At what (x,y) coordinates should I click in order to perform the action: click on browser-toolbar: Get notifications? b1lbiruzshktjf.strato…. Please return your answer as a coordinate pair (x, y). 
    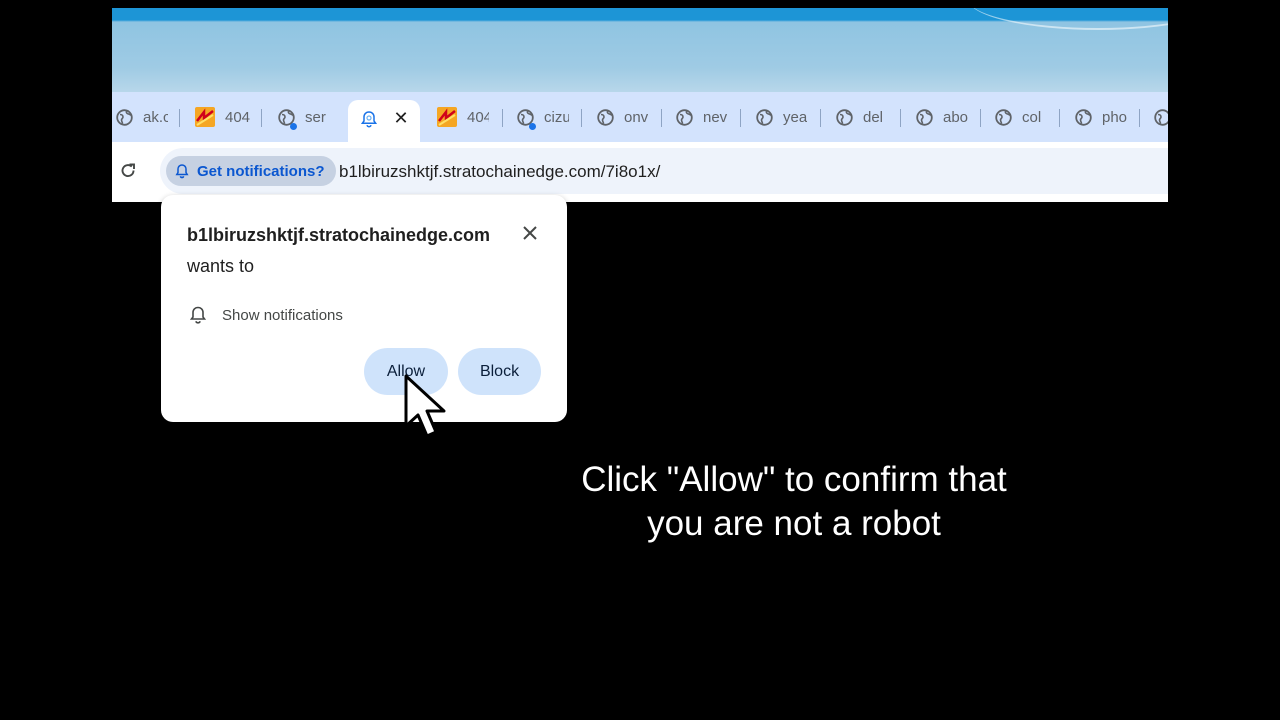
    Looking at the image, I should click on (640, 172).